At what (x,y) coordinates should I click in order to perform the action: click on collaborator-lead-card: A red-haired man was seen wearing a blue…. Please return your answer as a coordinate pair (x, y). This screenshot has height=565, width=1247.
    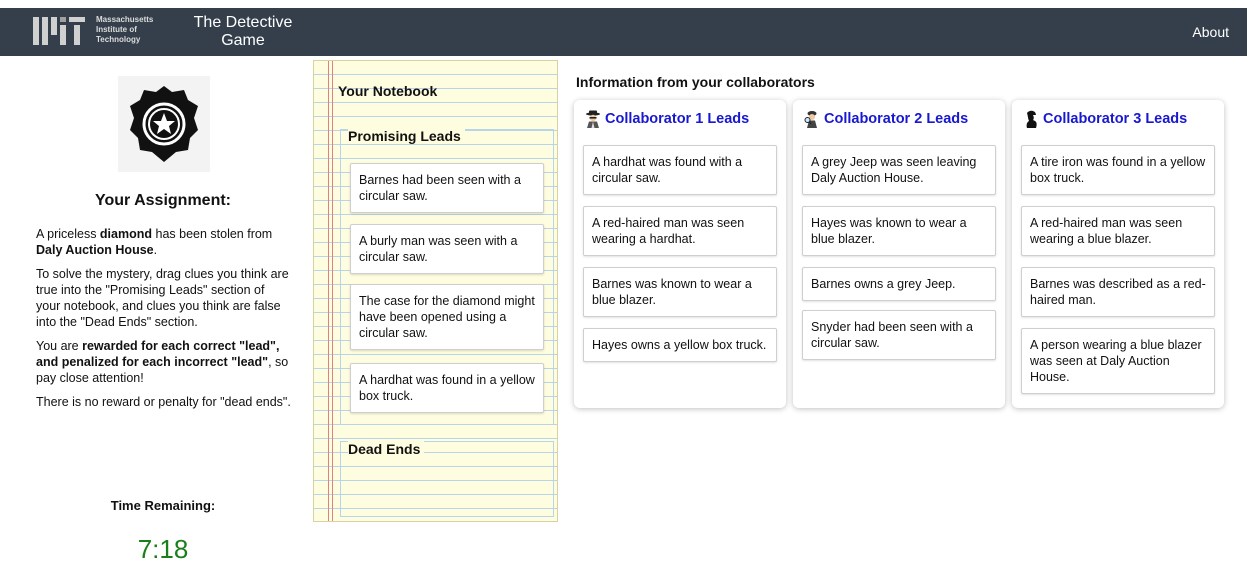
    Looking at the image, I should click on (1118, 231).